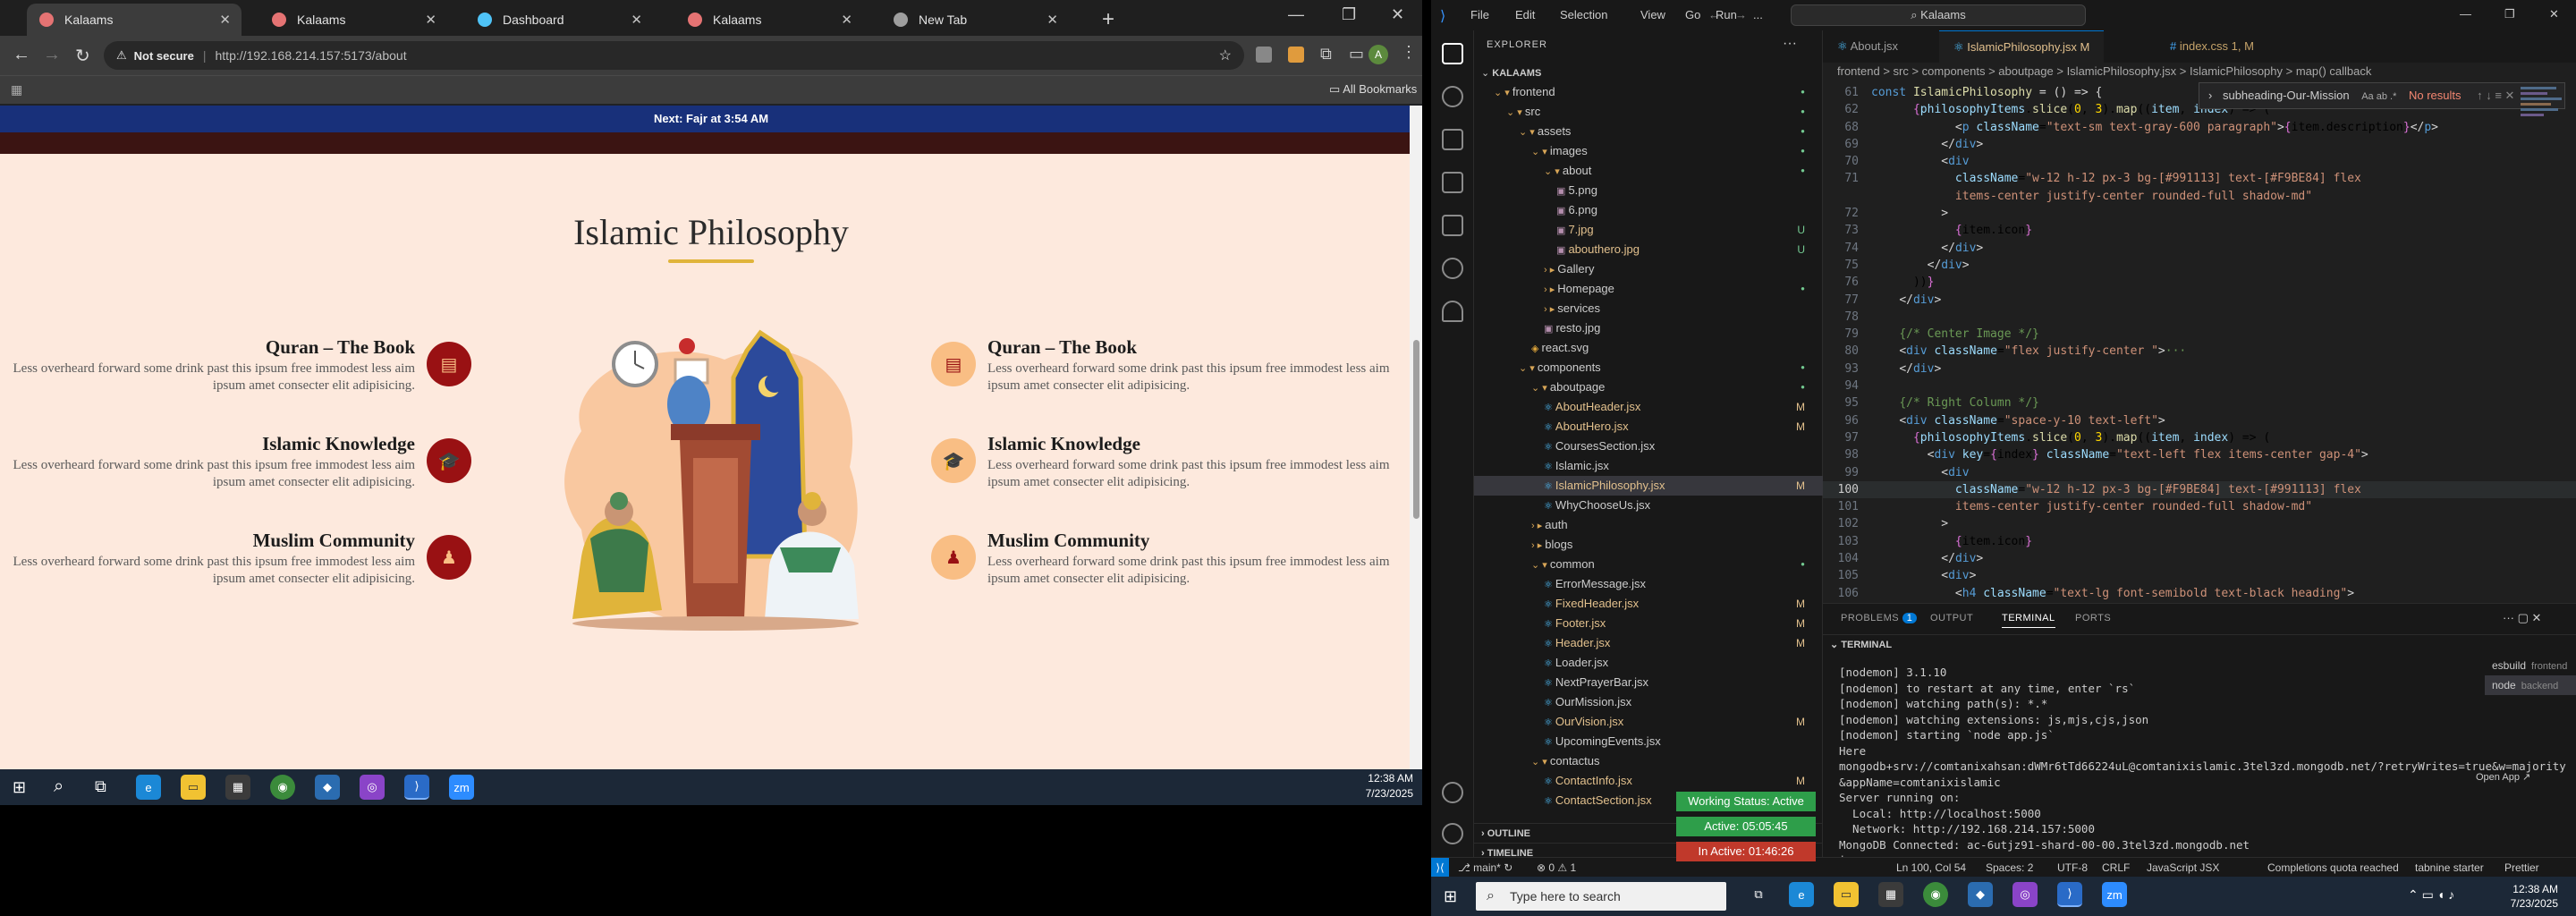 Image resolution: width=2576 pixels, height=916 pixels. I want to click on tree-item: › ▸ auth, so click(1648, 525).